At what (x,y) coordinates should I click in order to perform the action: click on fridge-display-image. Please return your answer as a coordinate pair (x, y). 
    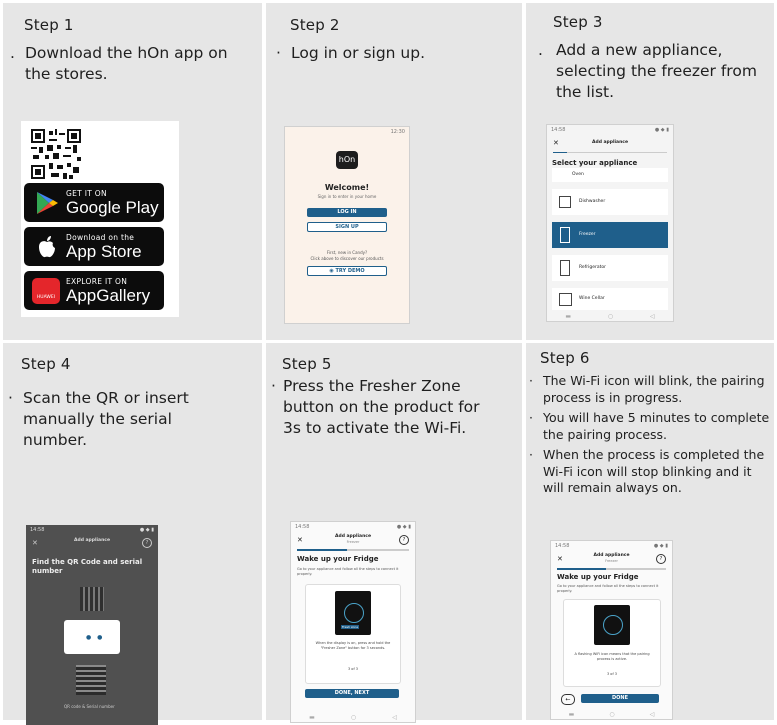
    Looking at the image, I should click on (612, 625).